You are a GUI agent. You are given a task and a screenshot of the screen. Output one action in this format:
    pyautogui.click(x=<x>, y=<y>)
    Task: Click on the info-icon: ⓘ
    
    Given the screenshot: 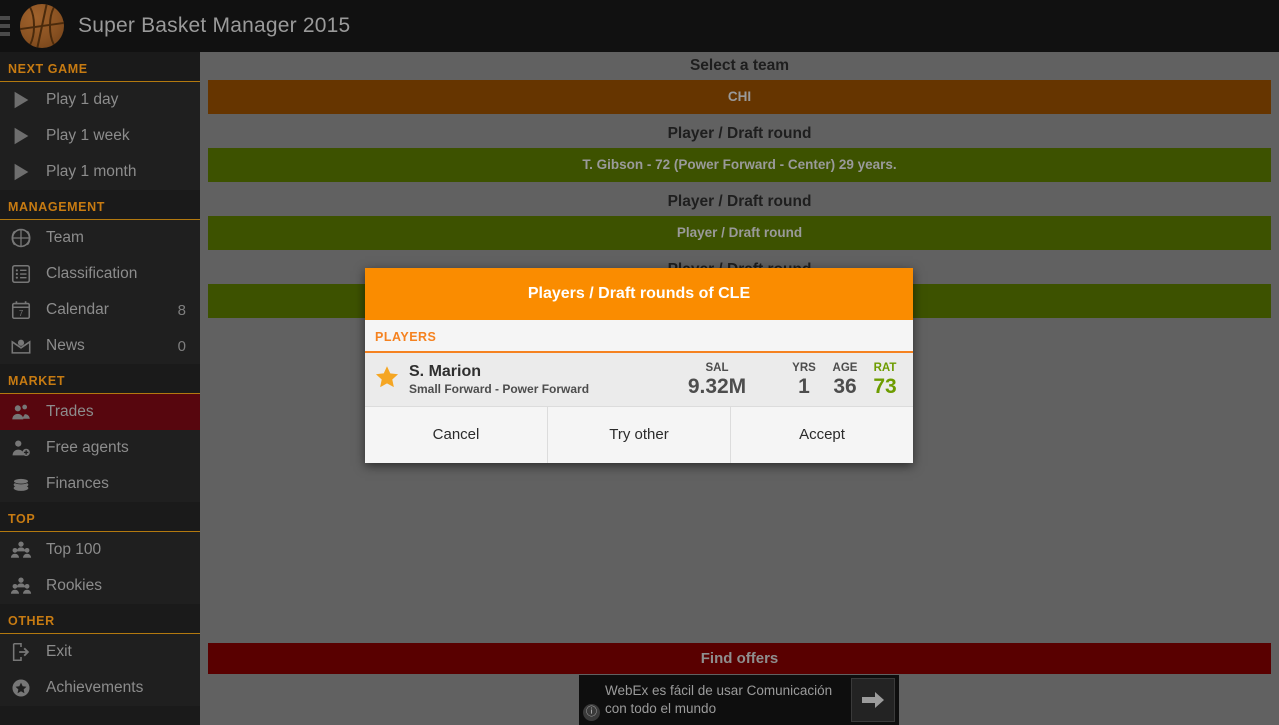 What is the action you would take?
    pyautogui.click(x=591, y=712)
    